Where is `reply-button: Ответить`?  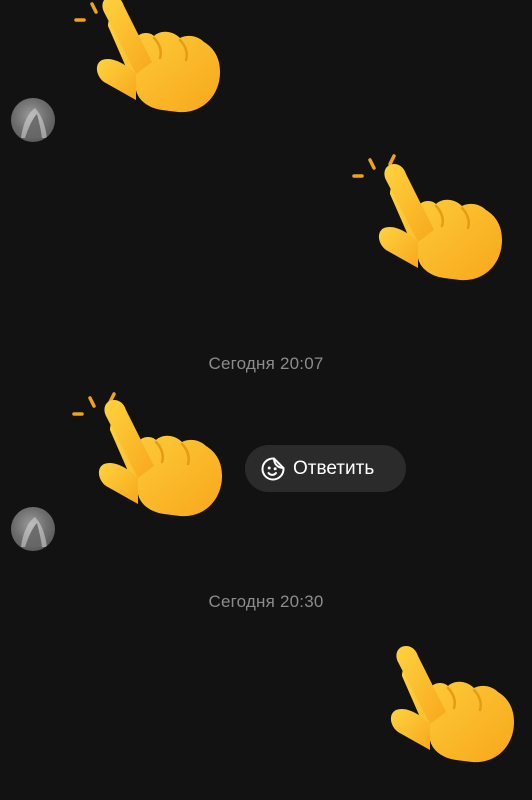
reply-button: Ответить is located at coordinates (325, 468).